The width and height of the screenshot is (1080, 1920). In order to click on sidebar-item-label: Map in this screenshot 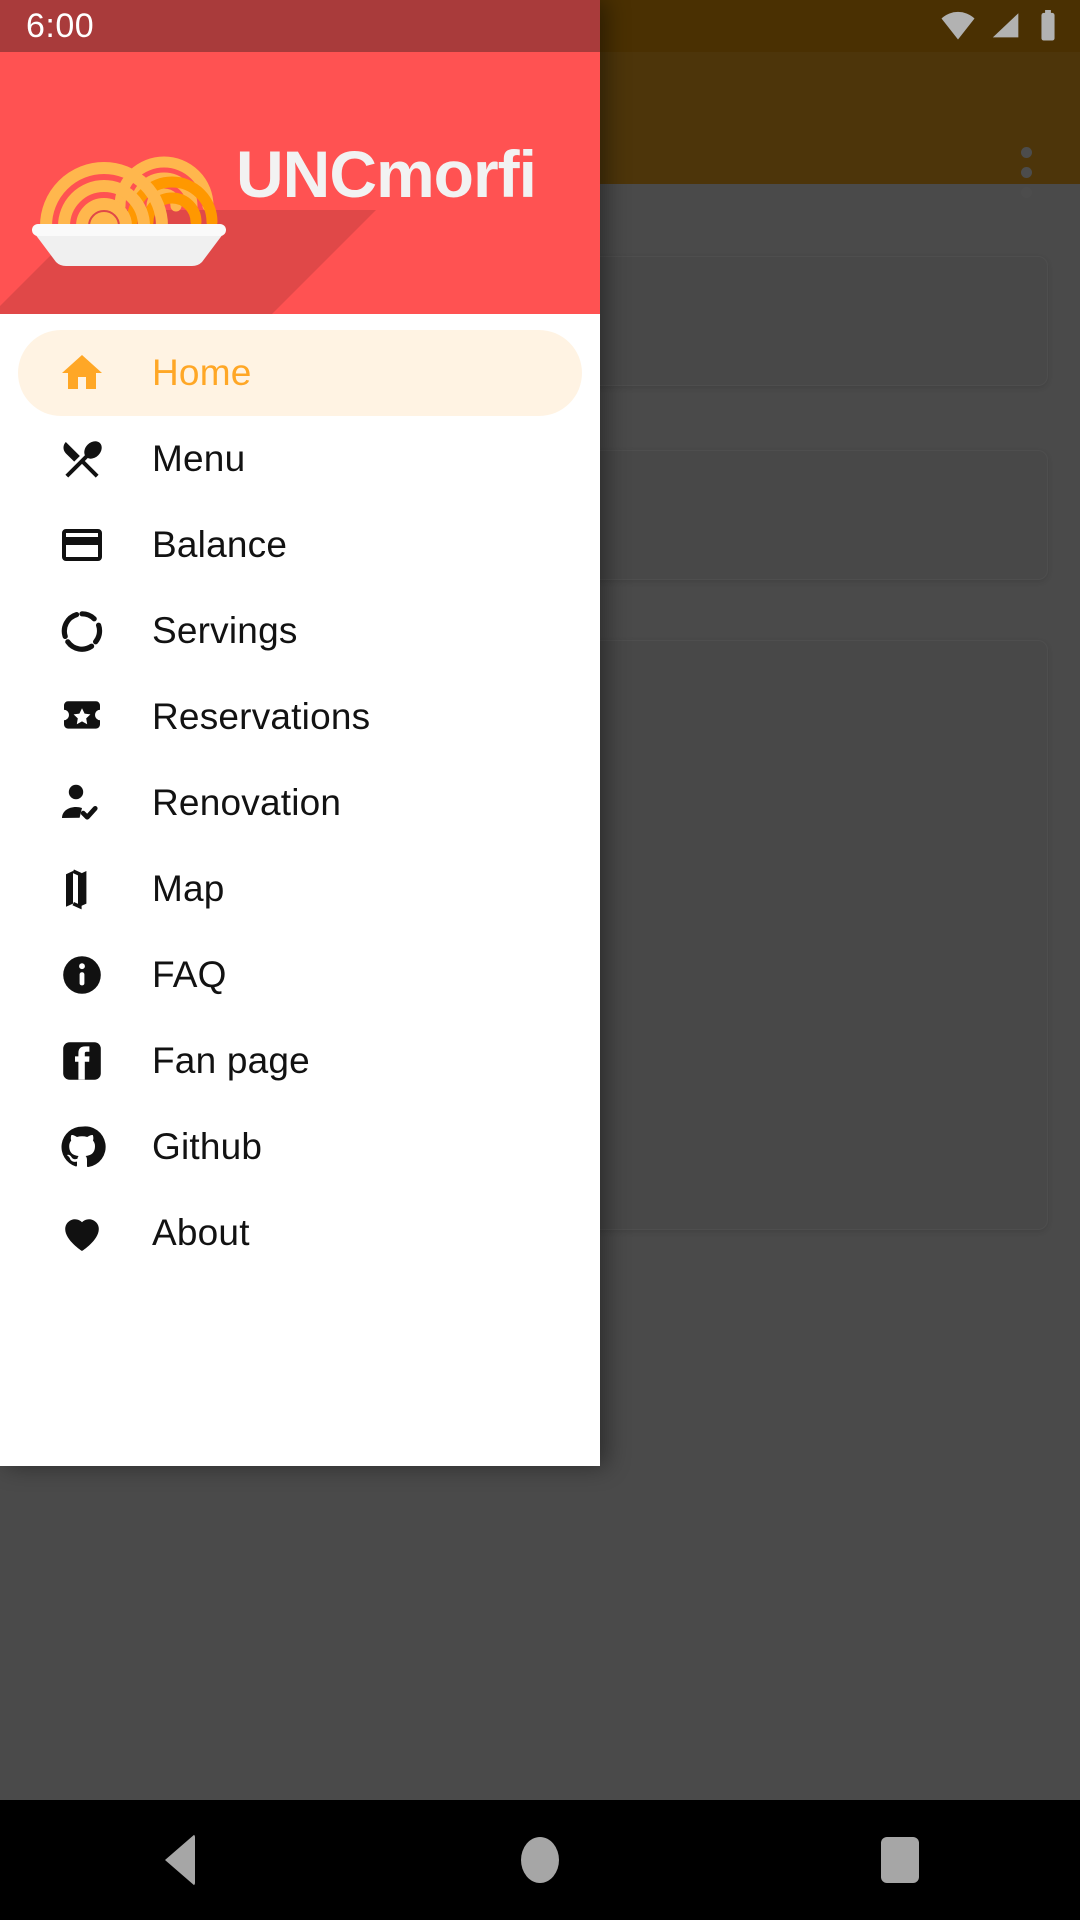, I will do `click(188, 888)`.